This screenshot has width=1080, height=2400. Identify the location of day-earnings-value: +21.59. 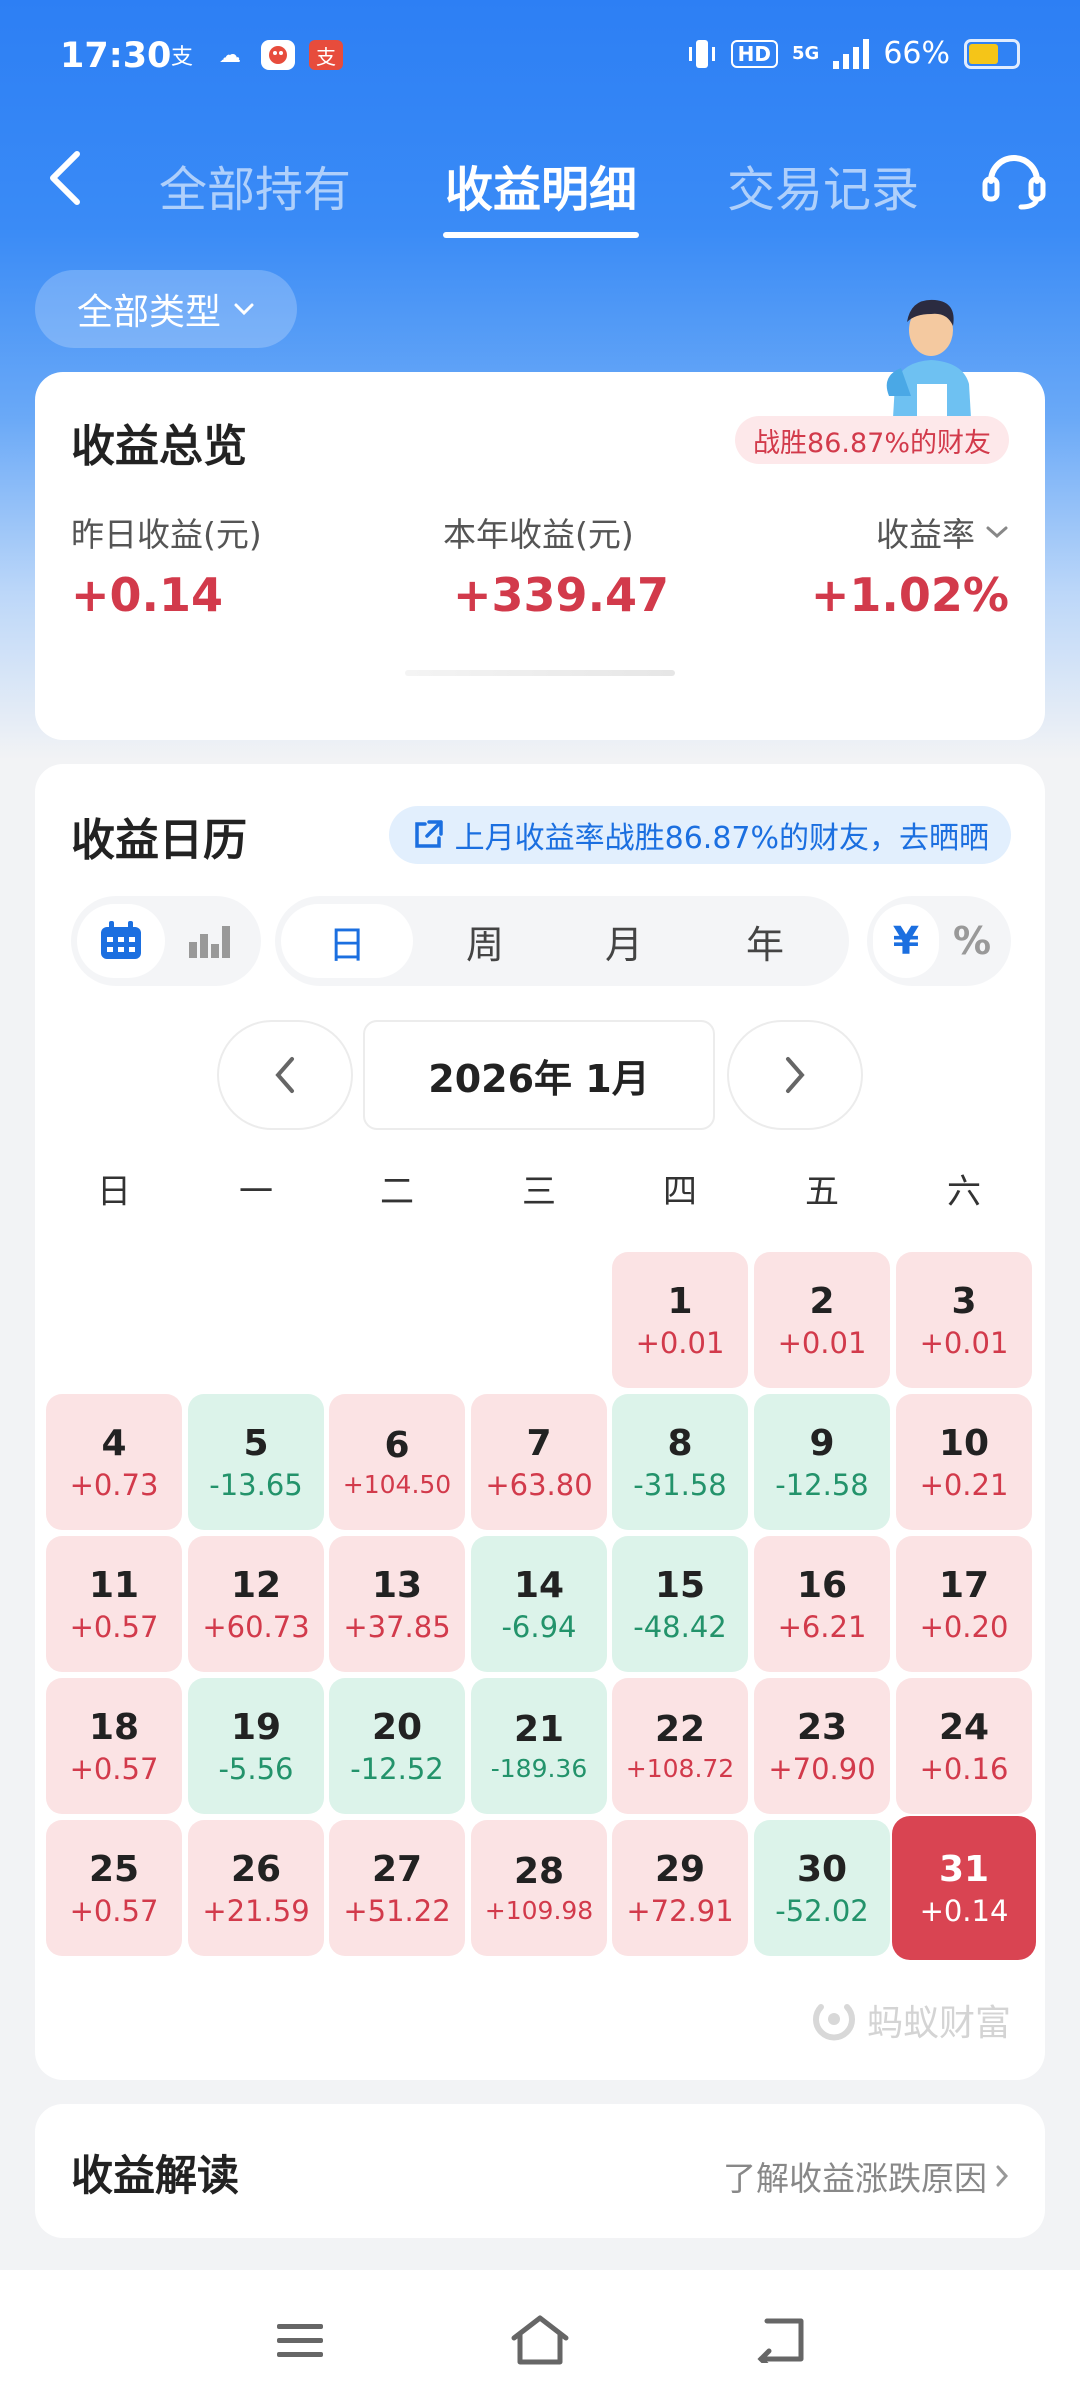
(256, 1910).